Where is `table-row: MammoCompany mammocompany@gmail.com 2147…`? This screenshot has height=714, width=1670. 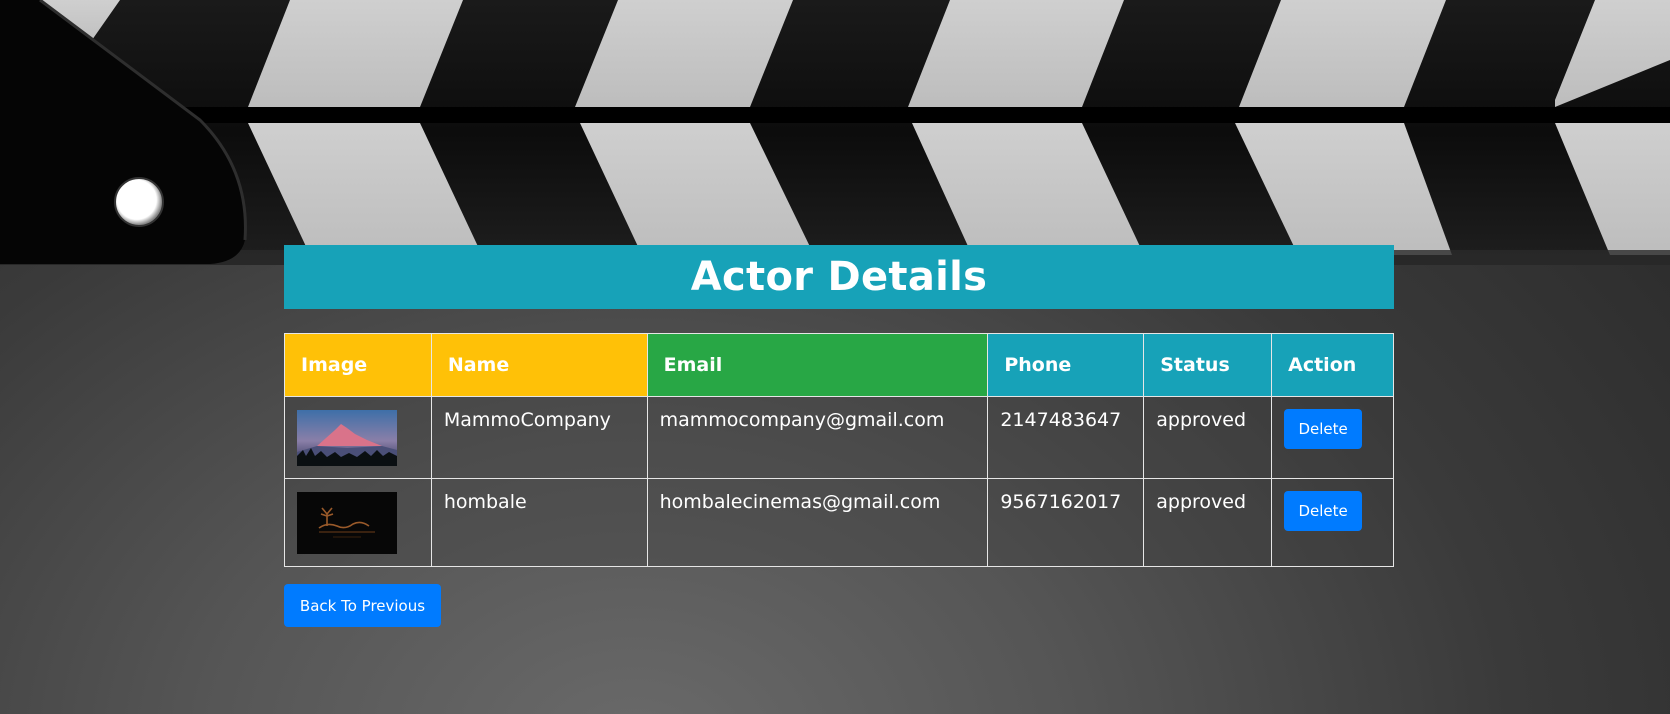 table-row: MammoCompany mammocompany@gmail.com 2147… is located at coordinates (839, 437).